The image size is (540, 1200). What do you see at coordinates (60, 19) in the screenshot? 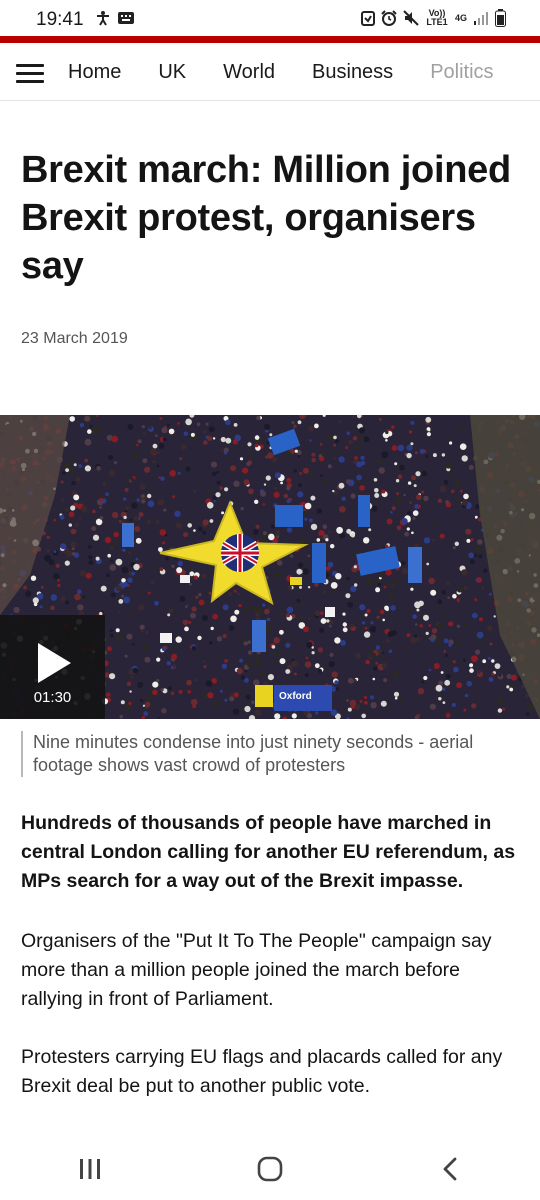
I see `status-time: 19:41` at bounding box center [60, 19].